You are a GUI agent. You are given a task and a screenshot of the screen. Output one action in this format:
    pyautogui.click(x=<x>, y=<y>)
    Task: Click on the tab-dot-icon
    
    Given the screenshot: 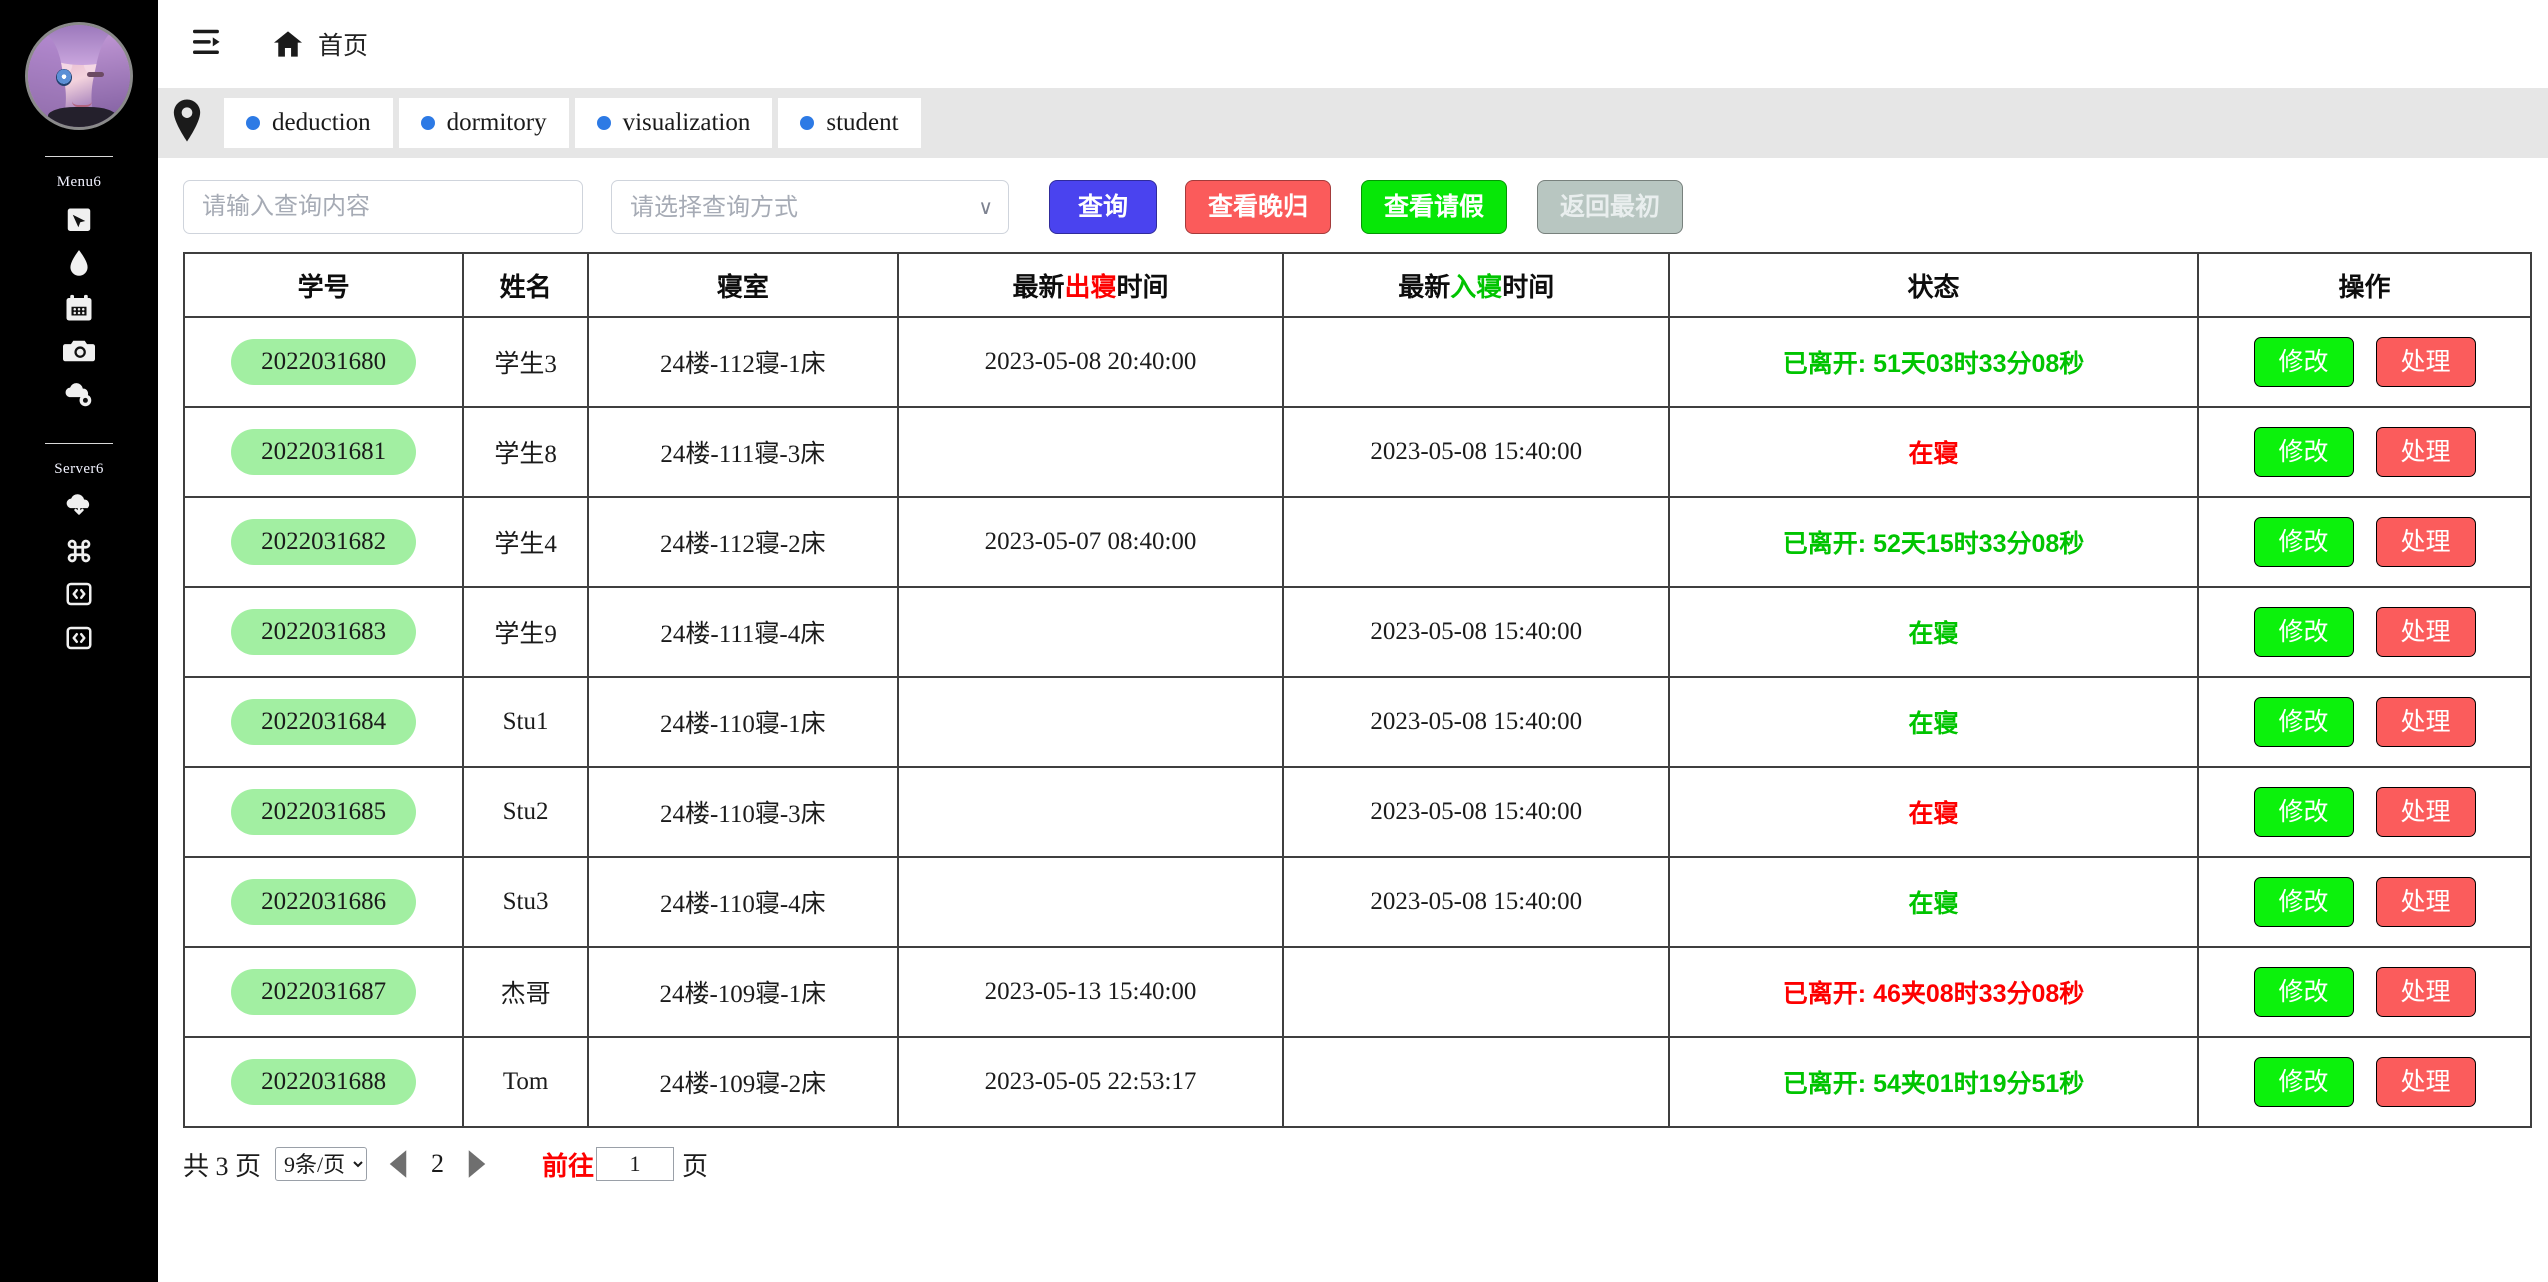 What is the action you would take?
    pyautogui.click(x=427, y=123)
    